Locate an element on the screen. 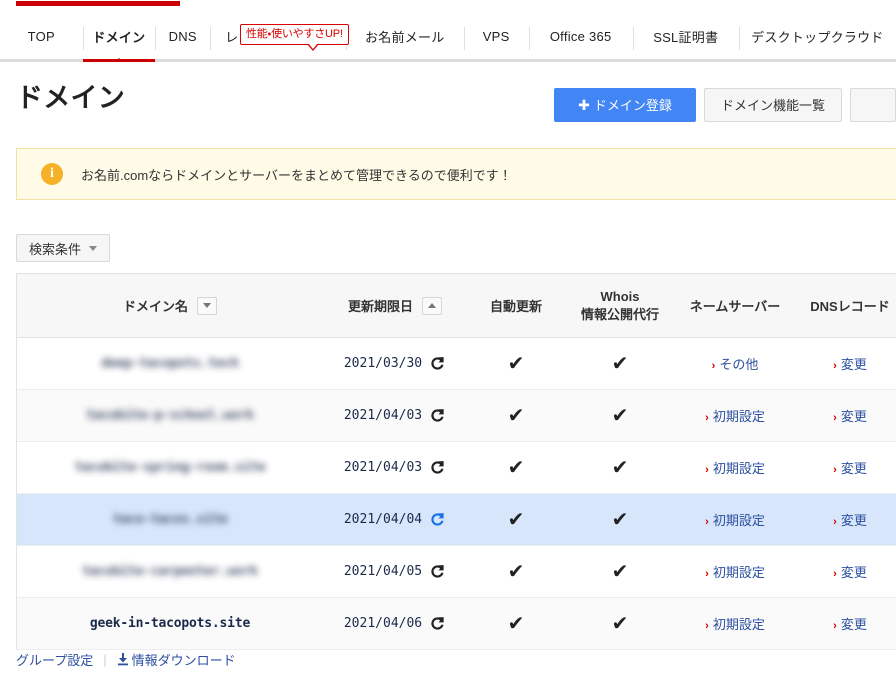 This screenshot has height=688, width=896. nav-item-dns: DNS is located at coordinates (183, 38).